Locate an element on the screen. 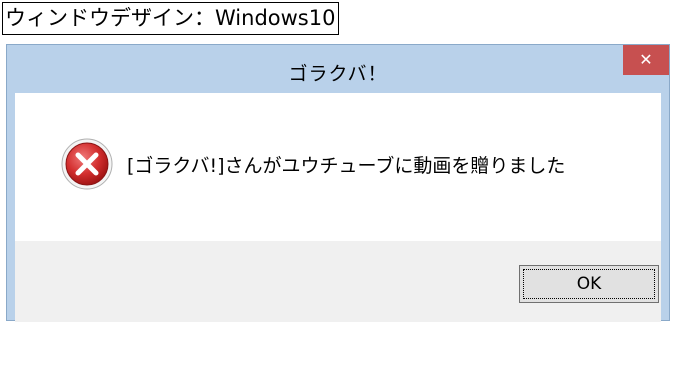 The image size is (680, 368). dialog-titlebar: ゴラクバ！ ✕ is located at coordinates (338, 69).